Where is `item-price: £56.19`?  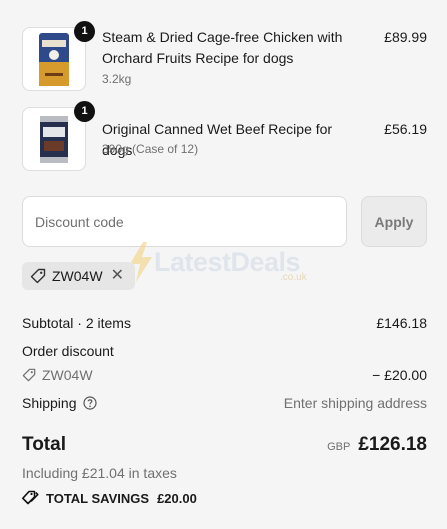
item-price: £56.19 is located at coordinates (405, 129).